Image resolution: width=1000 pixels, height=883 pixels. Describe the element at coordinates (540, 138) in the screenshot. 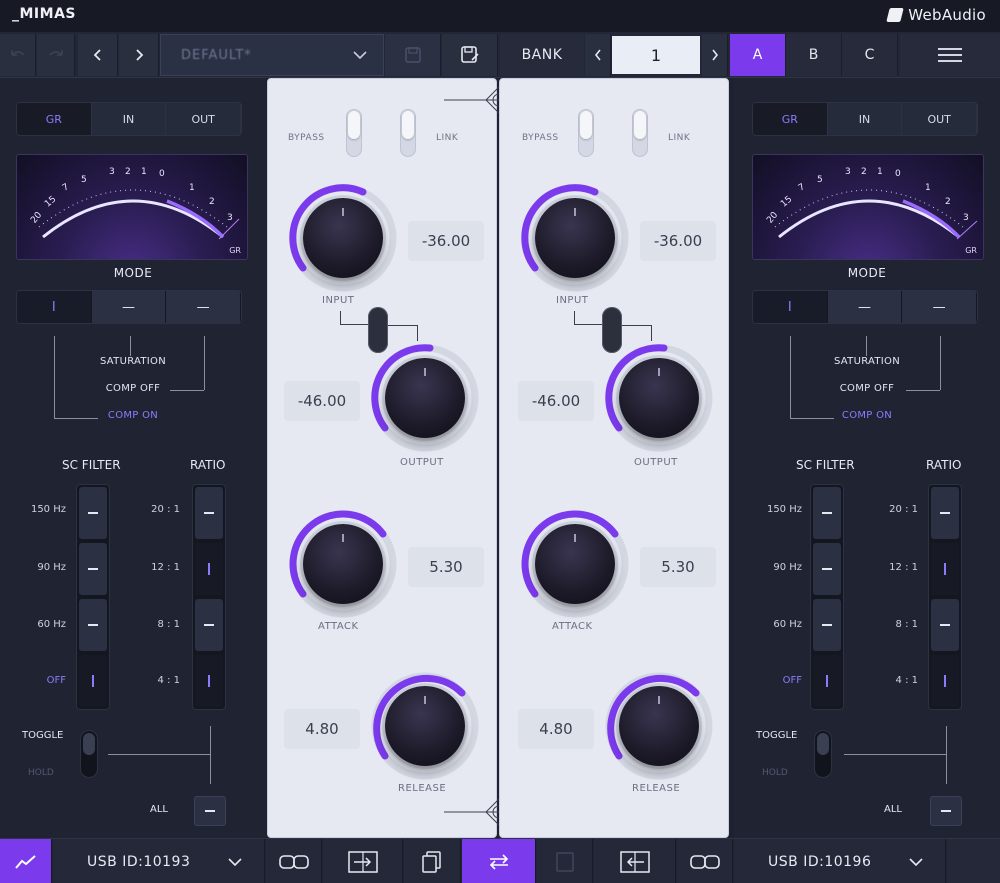

I see `bypass-label: BYPASS` at that location.